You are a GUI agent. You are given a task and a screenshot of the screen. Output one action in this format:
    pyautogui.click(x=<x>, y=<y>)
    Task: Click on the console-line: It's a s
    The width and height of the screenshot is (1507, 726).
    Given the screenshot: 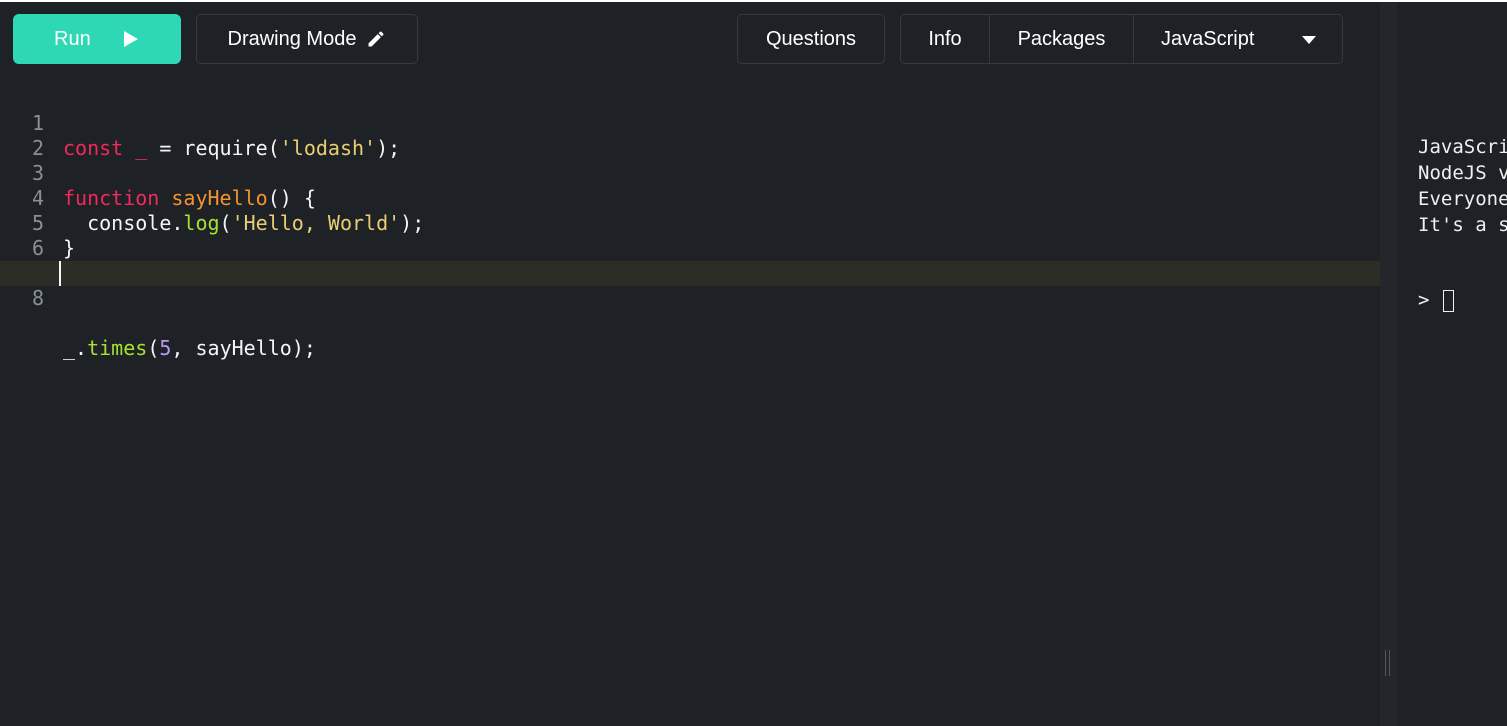 What is the action you would take?
    pyautogui.click(x=1462, y=225)
    